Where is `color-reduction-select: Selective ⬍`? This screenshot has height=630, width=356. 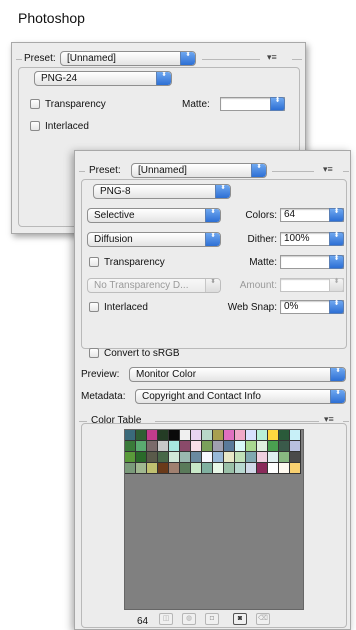 color-reduction-select: Selective ⬍ is located at coordinates (154, 215).